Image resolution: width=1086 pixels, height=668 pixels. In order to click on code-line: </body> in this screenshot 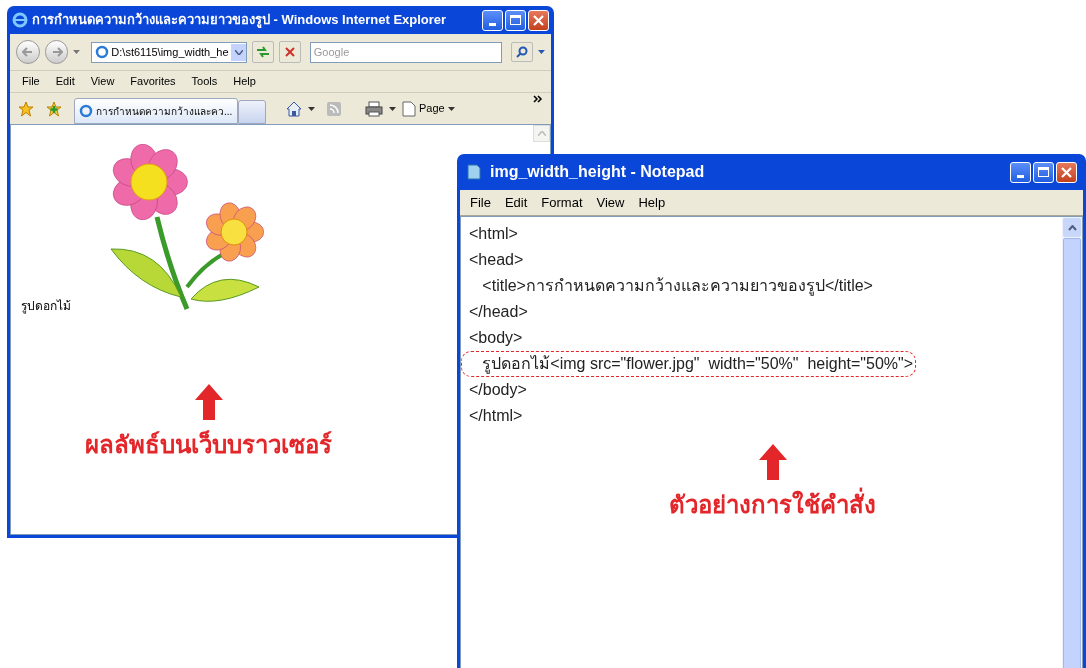, I will do `click(498, 390)`.